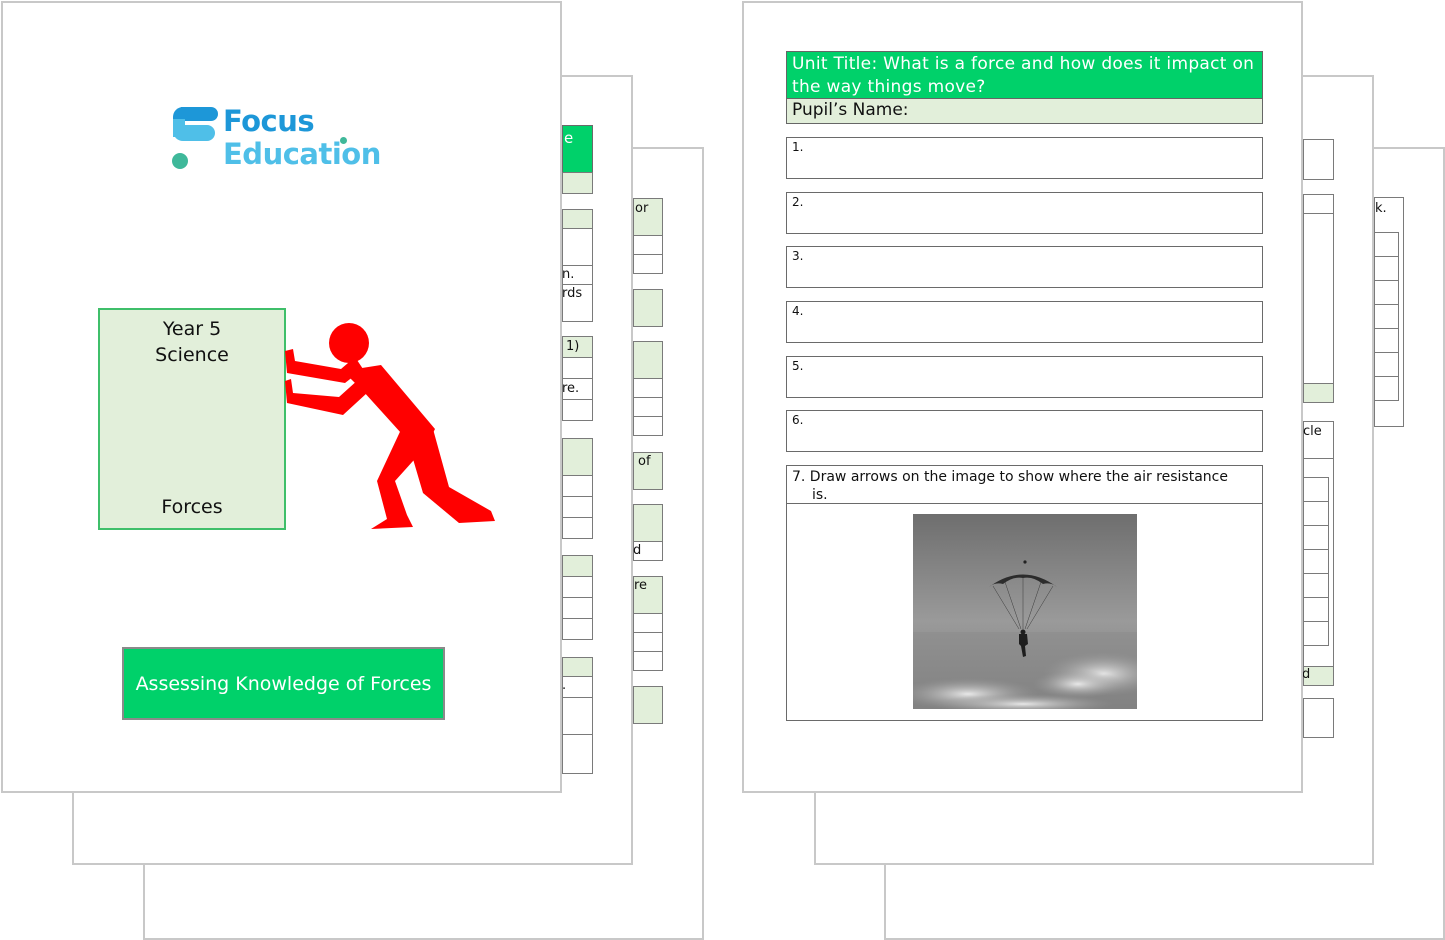 The image size is (1445, 940). What do you see at coordinates (1024, 267) in the screenshot?
I see `answer-box-3: 3.` at bounding box center [1024, 267].